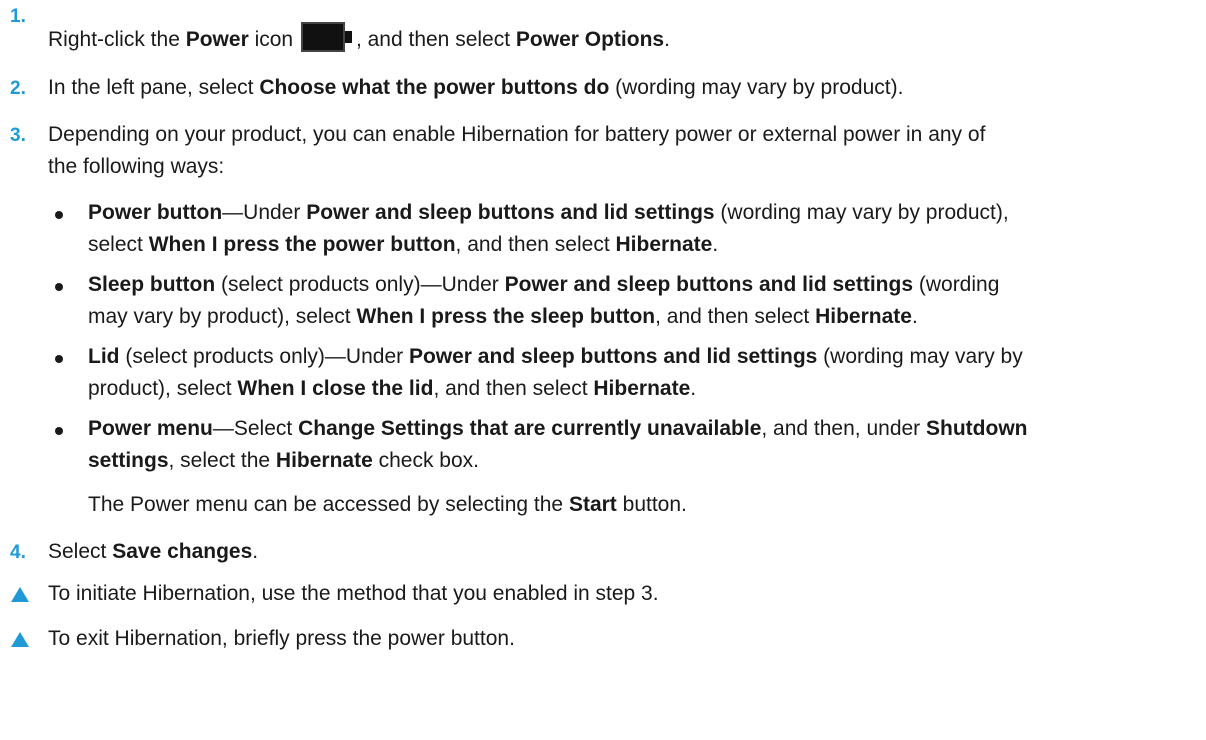 The width and height of the screenshot is (1206, 740). Describe the element at coordinates (117, 39) in the screenshot. I see `text-run: Right-click the` at that location.